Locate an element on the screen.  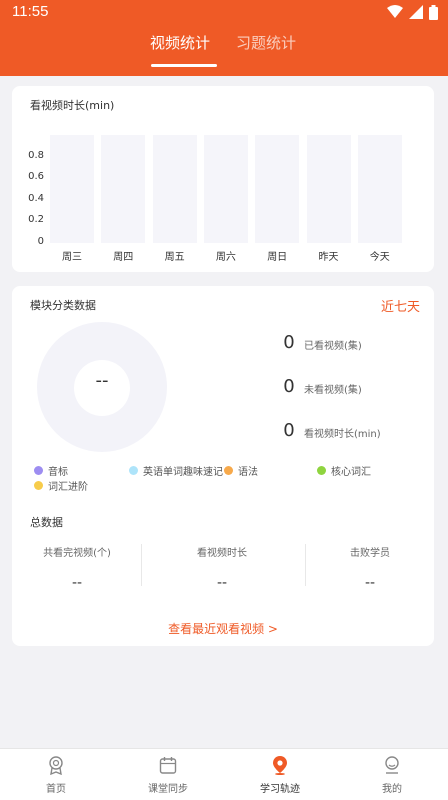
total-videos-label: 共看完视频(个) is located at coordinates (77, 553).